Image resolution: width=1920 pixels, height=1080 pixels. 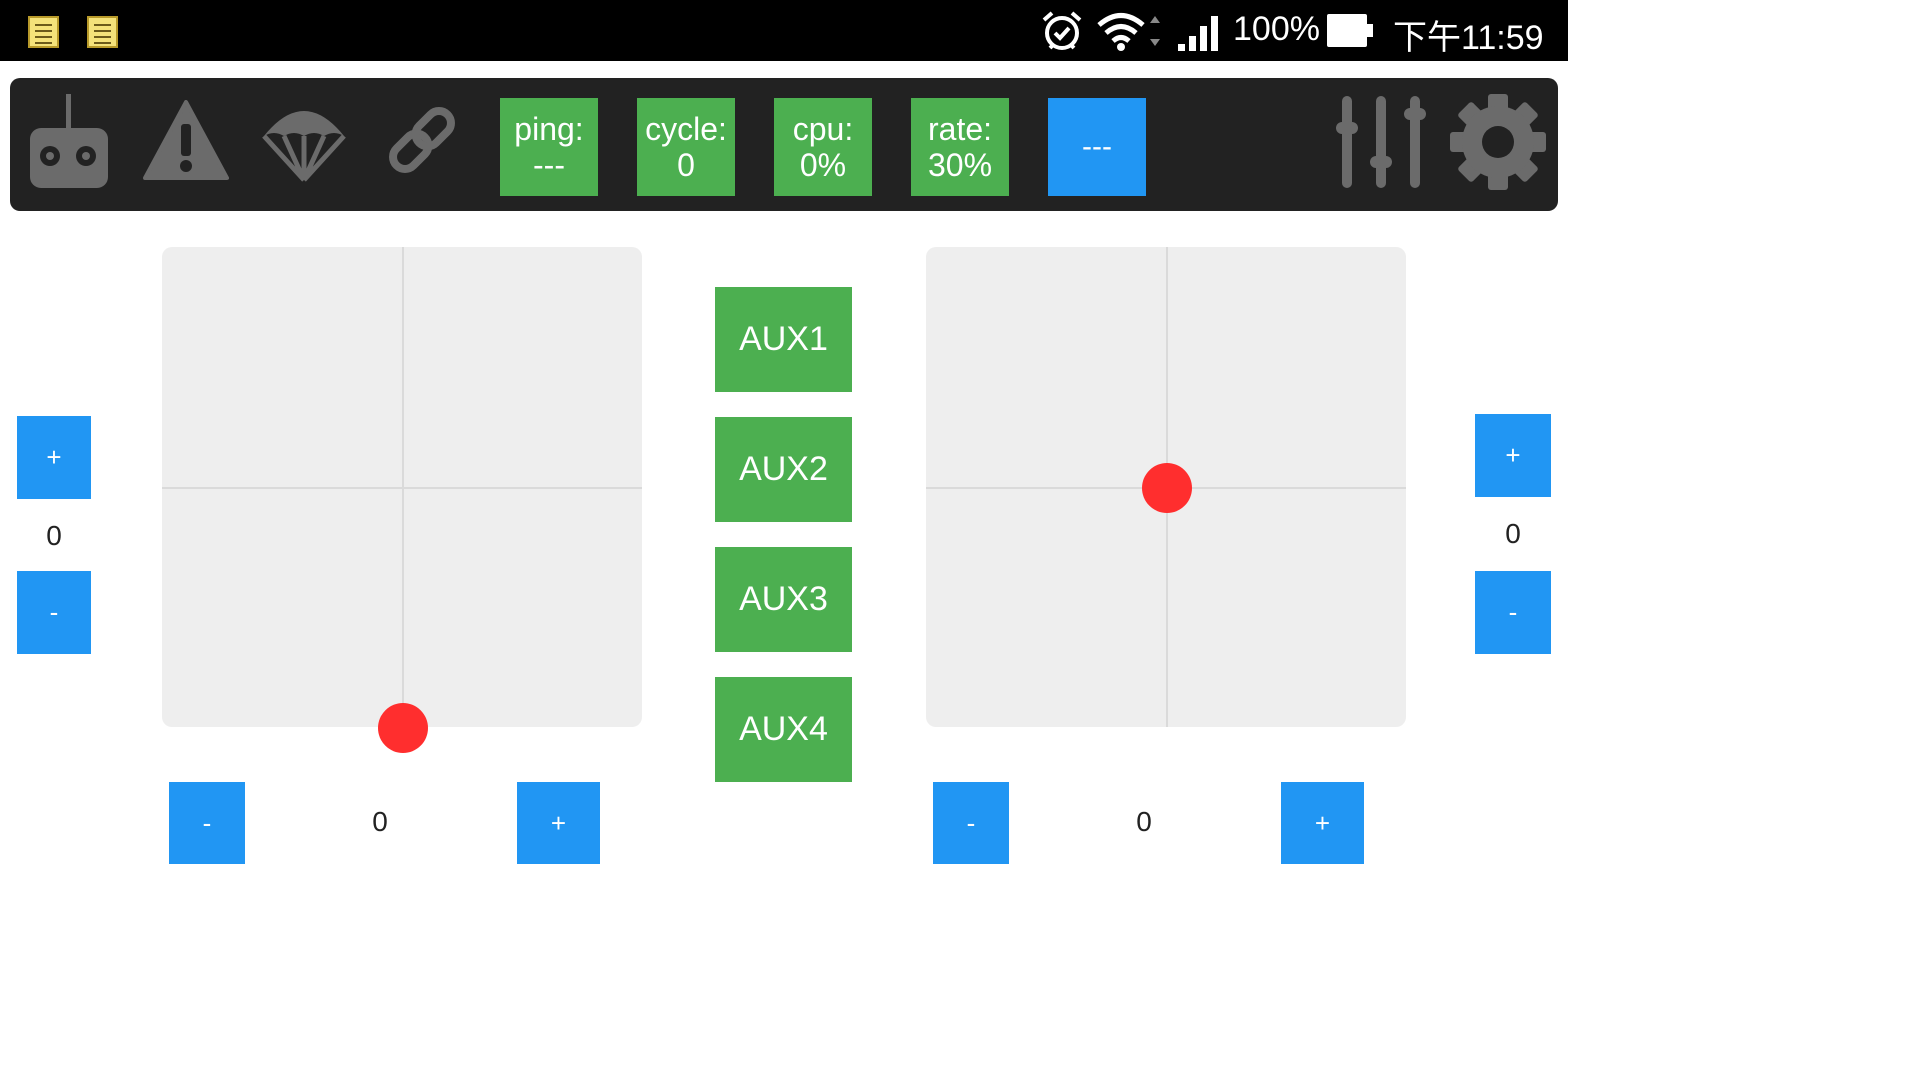 I want to click on right-vertical-trim-plus-button: +, so click(x=1513, y=455).